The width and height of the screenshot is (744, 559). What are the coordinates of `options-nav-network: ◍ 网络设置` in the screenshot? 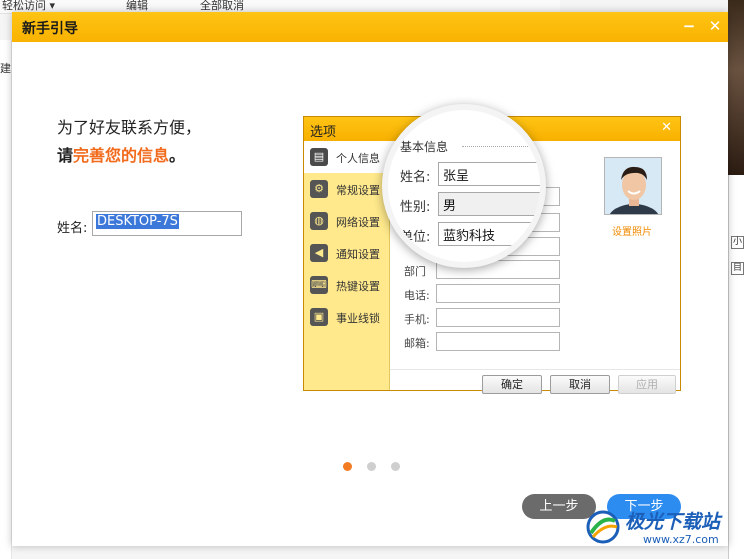 It's located at (347, 221).